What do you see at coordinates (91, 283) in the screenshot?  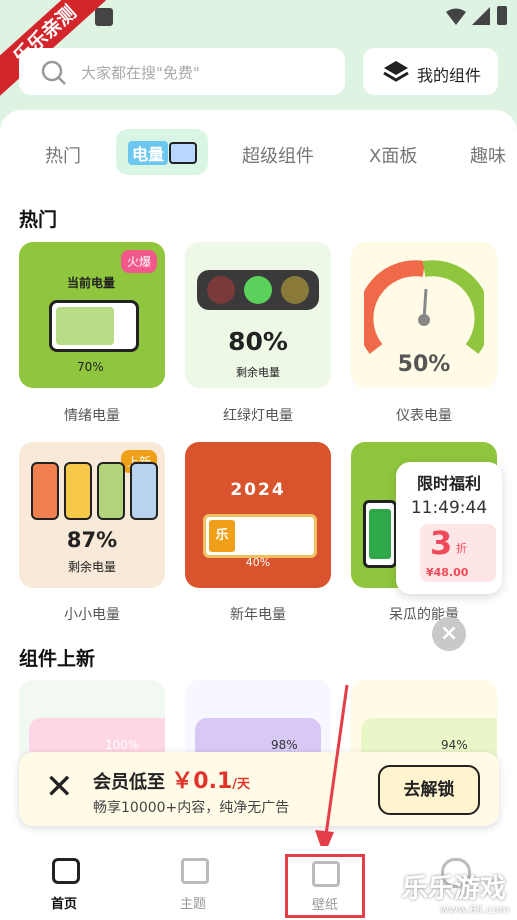 I see `card-inner-title: 当前电量` at bounding box center [91, 283].